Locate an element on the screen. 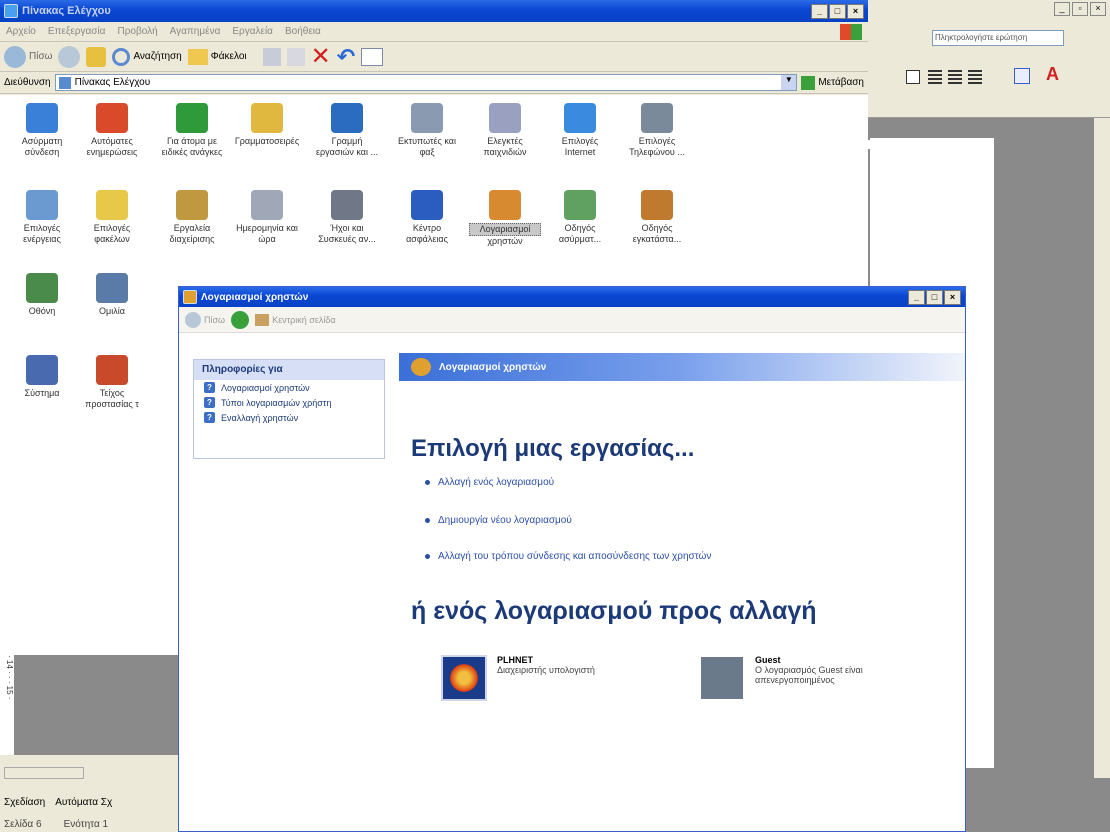  cp-item-9: Επιλογές ενέργειας is located at coordinates (42, 217).